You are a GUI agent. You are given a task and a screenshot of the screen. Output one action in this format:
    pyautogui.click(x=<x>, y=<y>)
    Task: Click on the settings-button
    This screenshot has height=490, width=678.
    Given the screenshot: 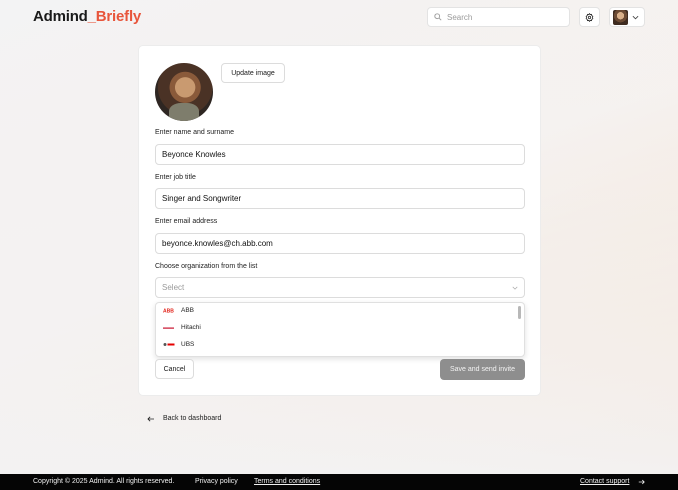 What is the action you would take?
    pyautogui.click(x=589, y=17)
    